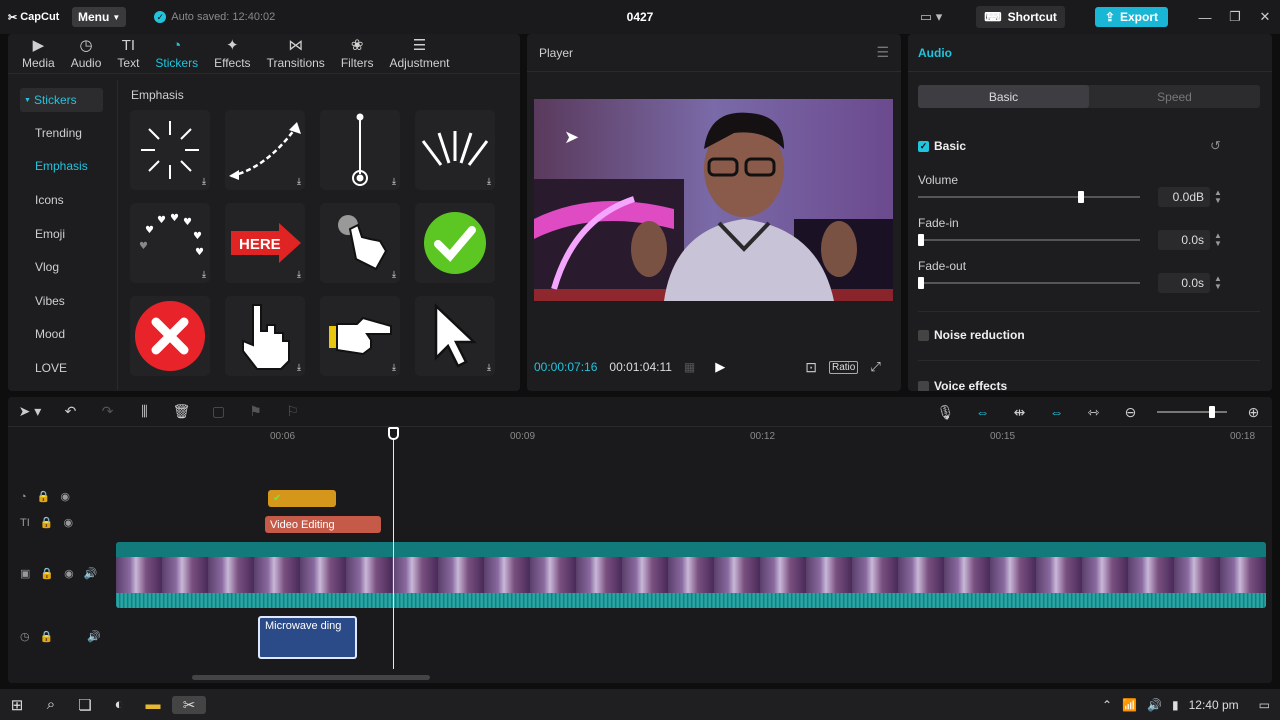 The width and height of the screenshot is (1280, 720). I want to click on chevron-up-icon: ⌃, so click(1107, 705).